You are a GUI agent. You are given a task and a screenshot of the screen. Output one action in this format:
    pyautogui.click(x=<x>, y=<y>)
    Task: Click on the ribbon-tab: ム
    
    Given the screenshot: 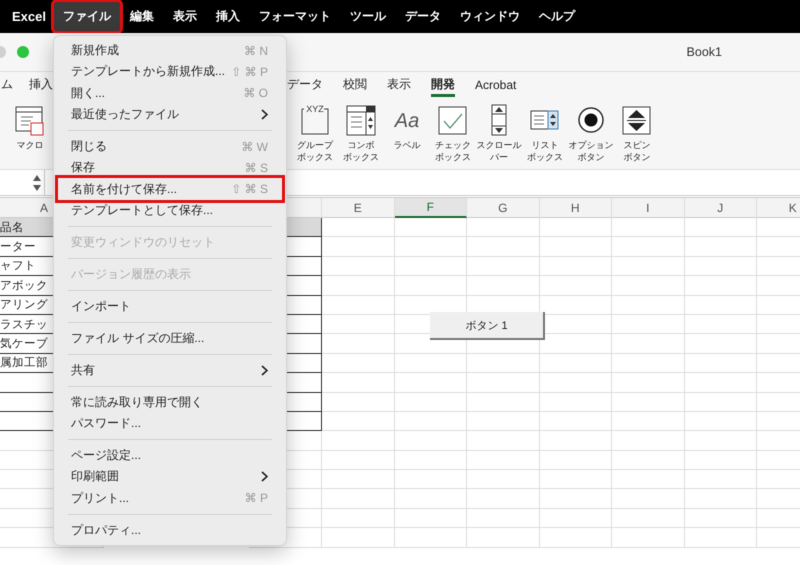 What is the action you would take?
    pyautogui.click(x=7, y=84)
    